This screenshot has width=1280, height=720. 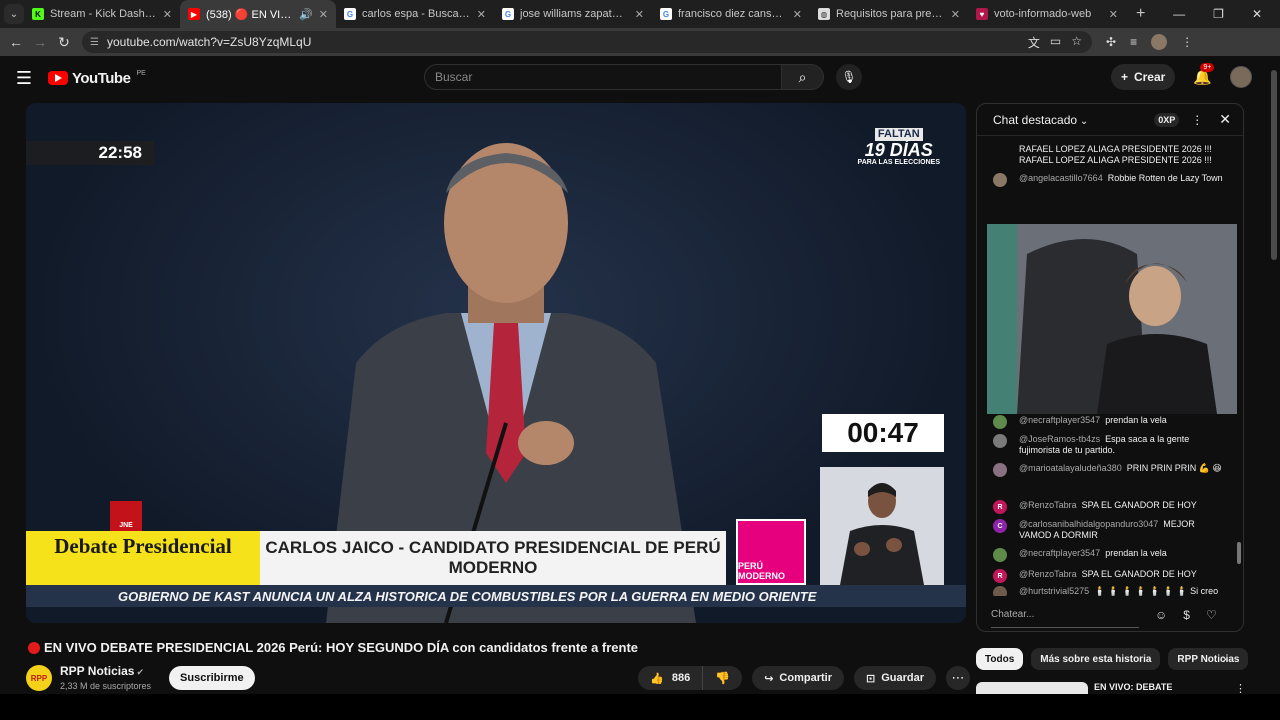 I want to click on url-text: youtube.com/watch?v=ZsU8YzqMLqU, so click(x=209, y=42).